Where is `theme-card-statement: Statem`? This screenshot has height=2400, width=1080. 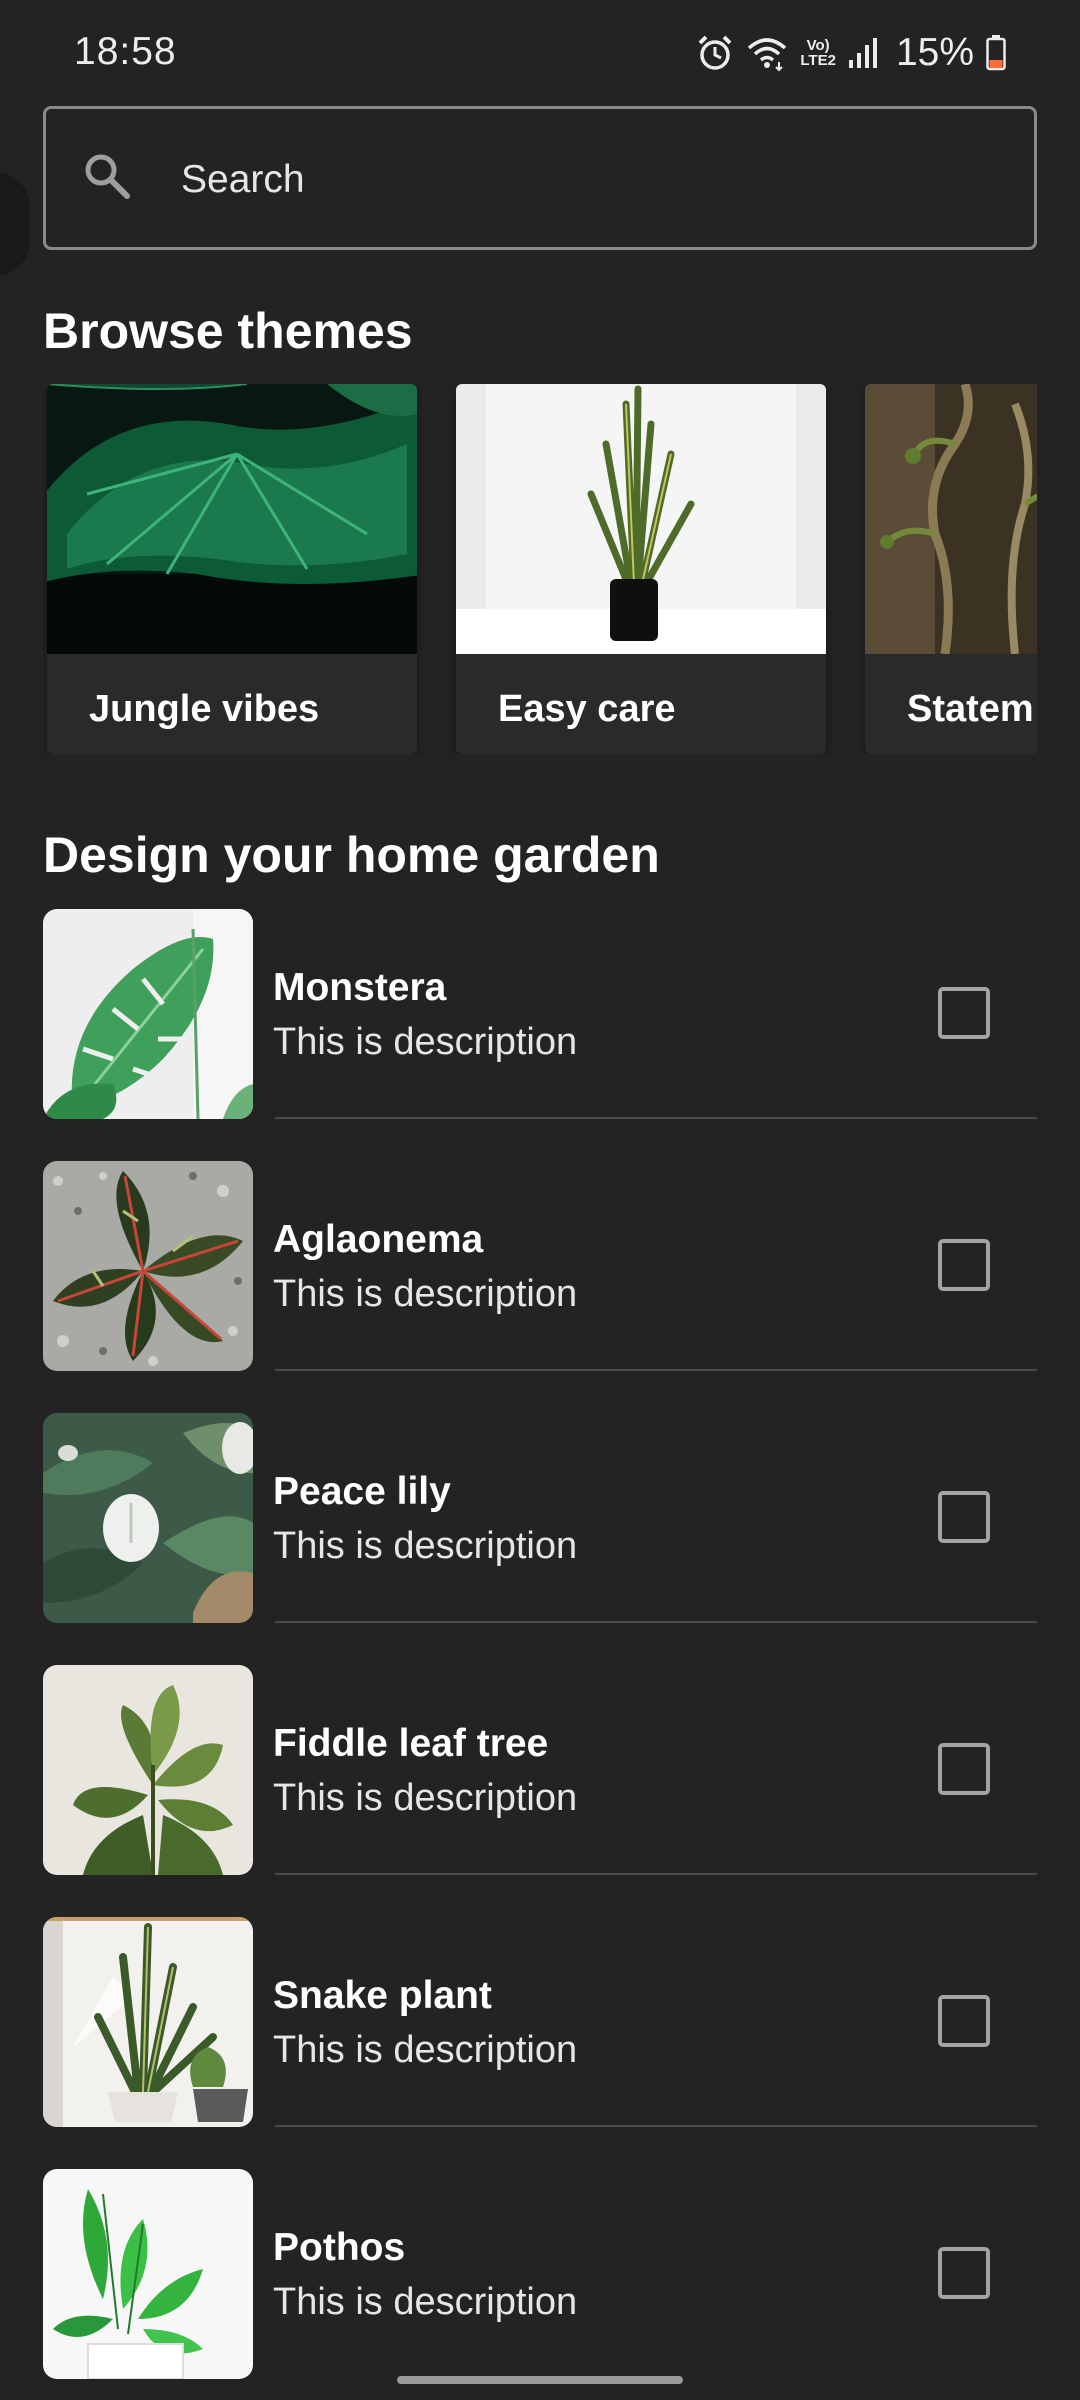
theme-card-statement: Statem is located at coordinates (951, 569).